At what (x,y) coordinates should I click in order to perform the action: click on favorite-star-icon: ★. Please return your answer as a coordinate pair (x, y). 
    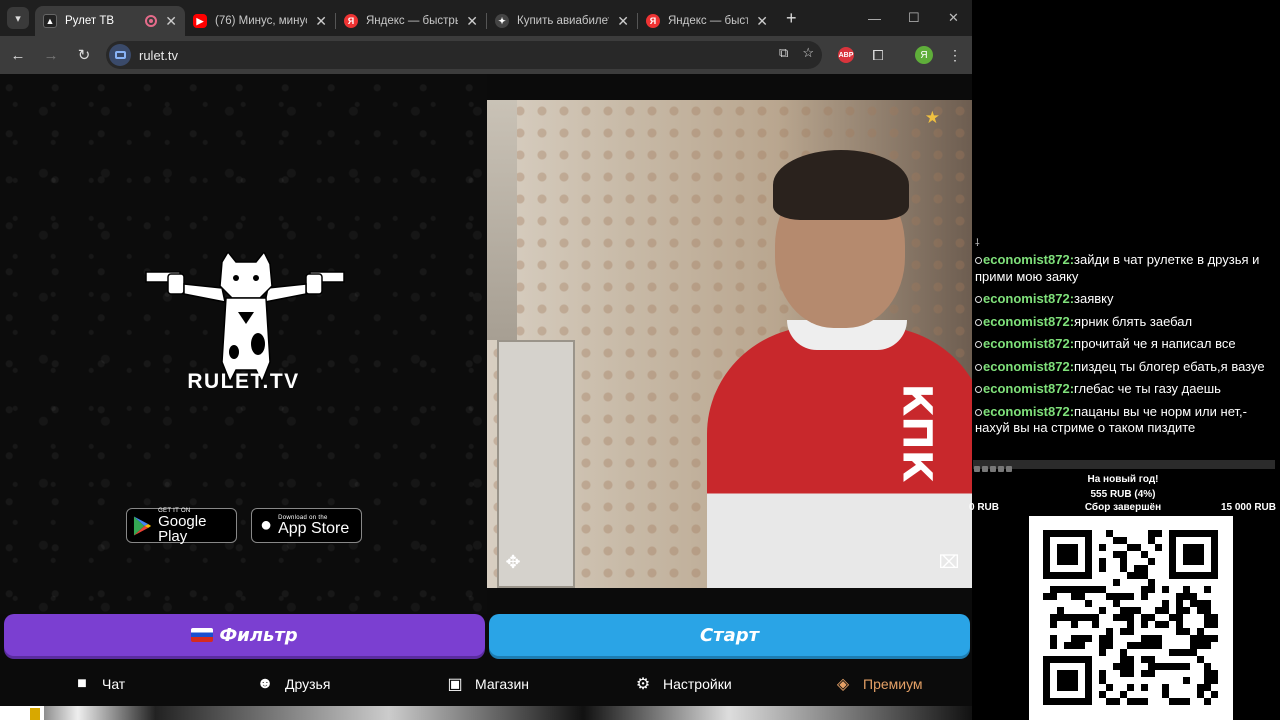
    Looking at the image, I should click on (932, 118).